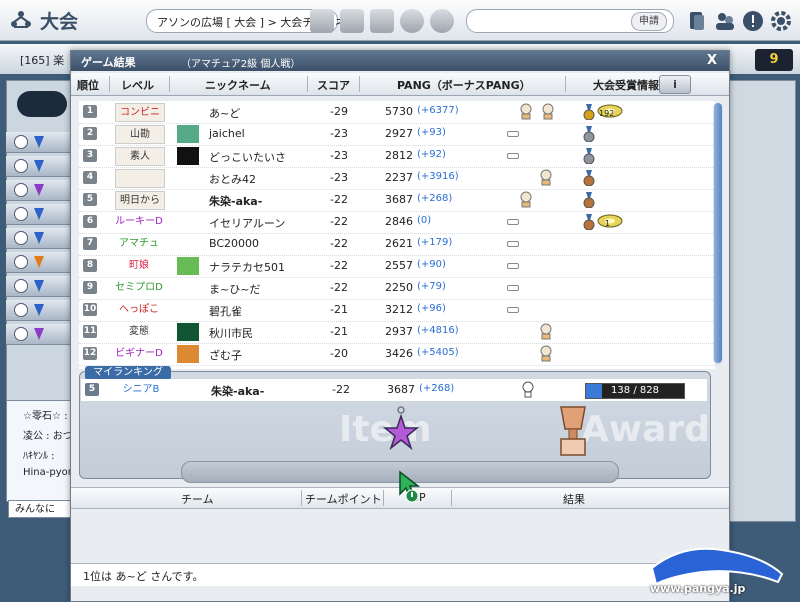 The height and width of the screenshot is (602, 800). What do you see at coordinates (49, 472) in the screenshot?
I see `chat-line: Hina-pyon` at bounding box center [49, 472].